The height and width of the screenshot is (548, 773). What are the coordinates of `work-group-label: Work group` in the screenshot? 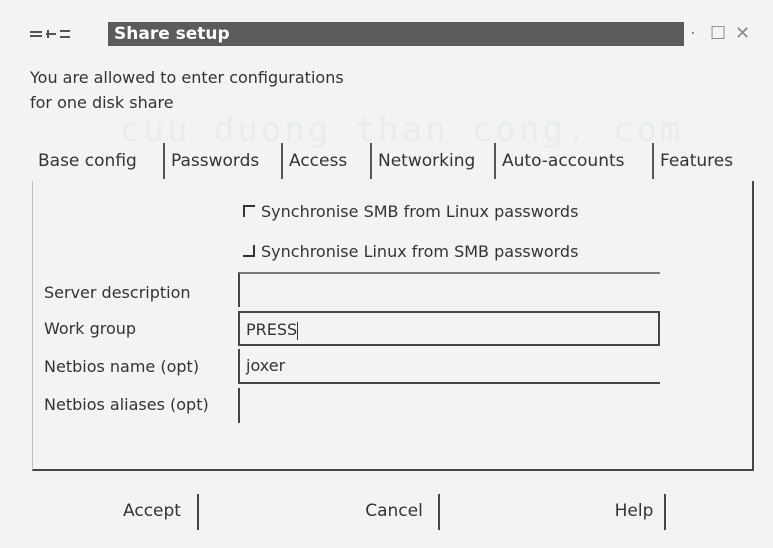 It's located at (90, 328).